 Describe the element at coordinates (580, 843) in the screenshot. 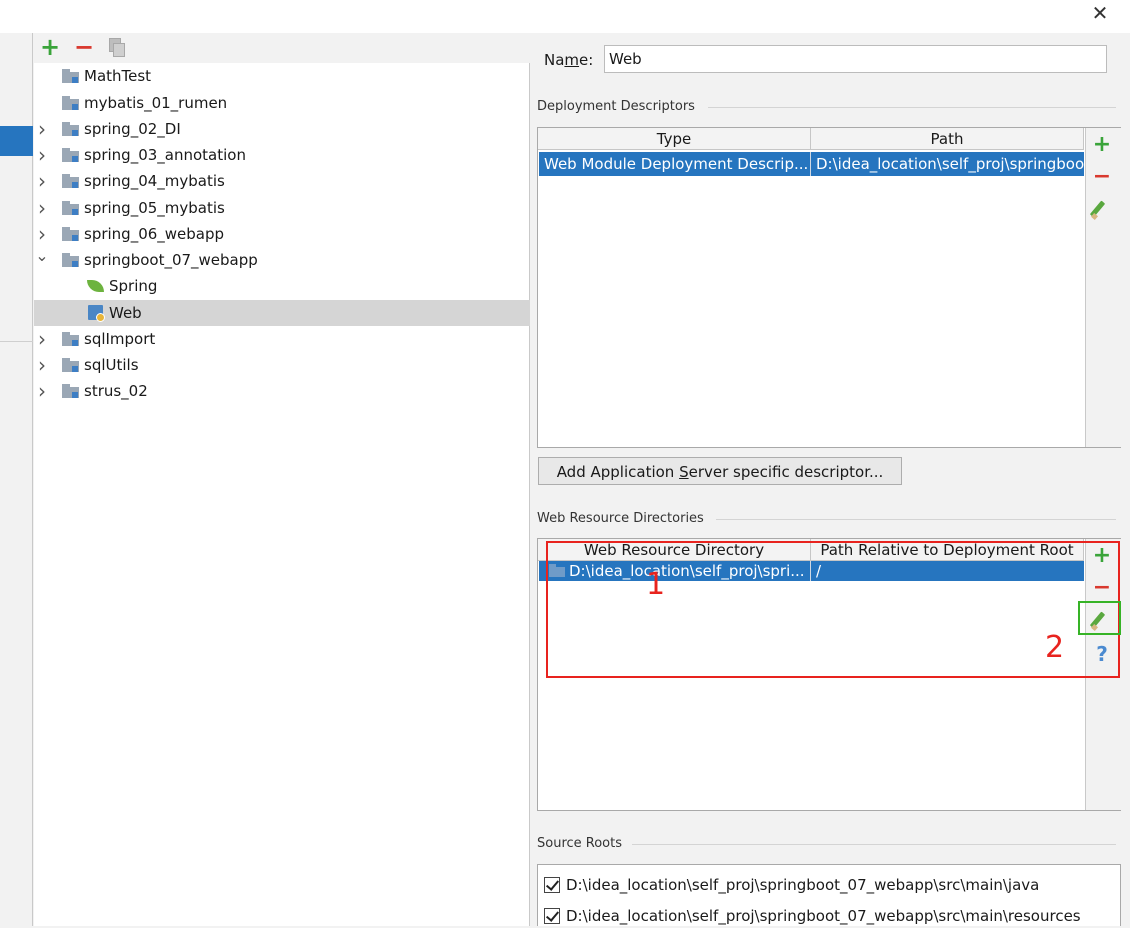

I see `source-roots-title: Source Roots` at that location.